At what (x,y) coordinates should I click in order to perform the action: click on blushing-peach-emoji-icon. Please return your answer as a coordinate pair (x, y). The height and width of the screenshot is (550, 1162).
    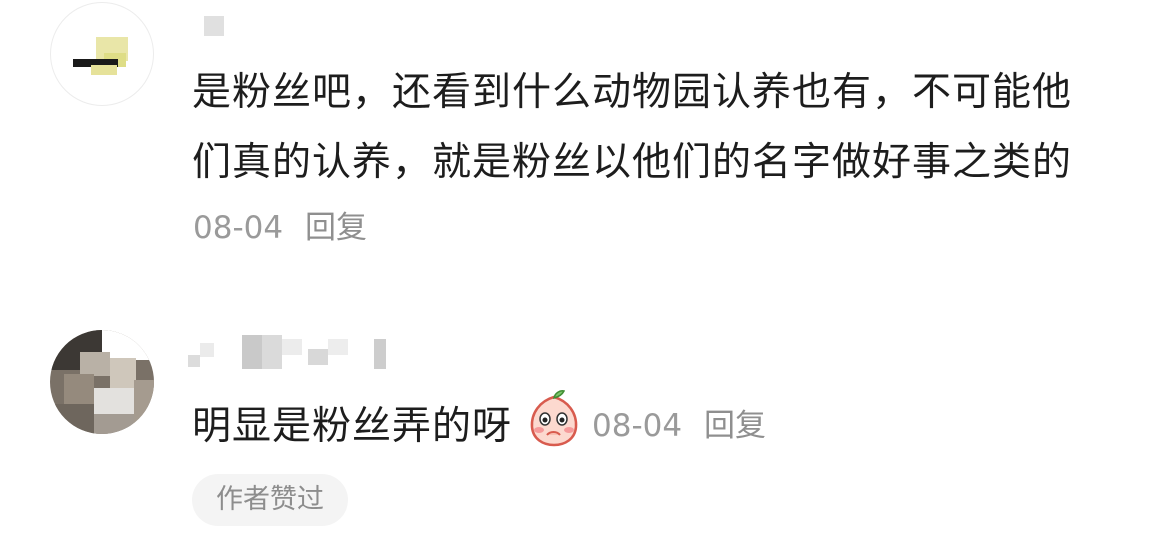
    Looking at the image, I should click on (554, 418).